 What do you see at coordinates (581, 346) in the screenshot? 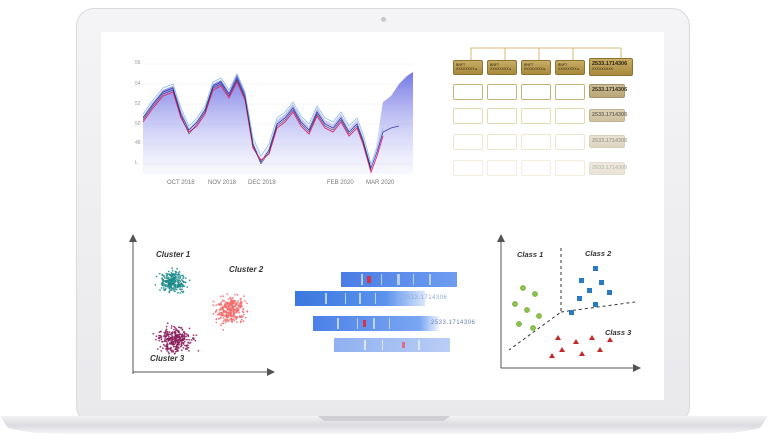
I see `class3-points` at bounding box center [581, 346].